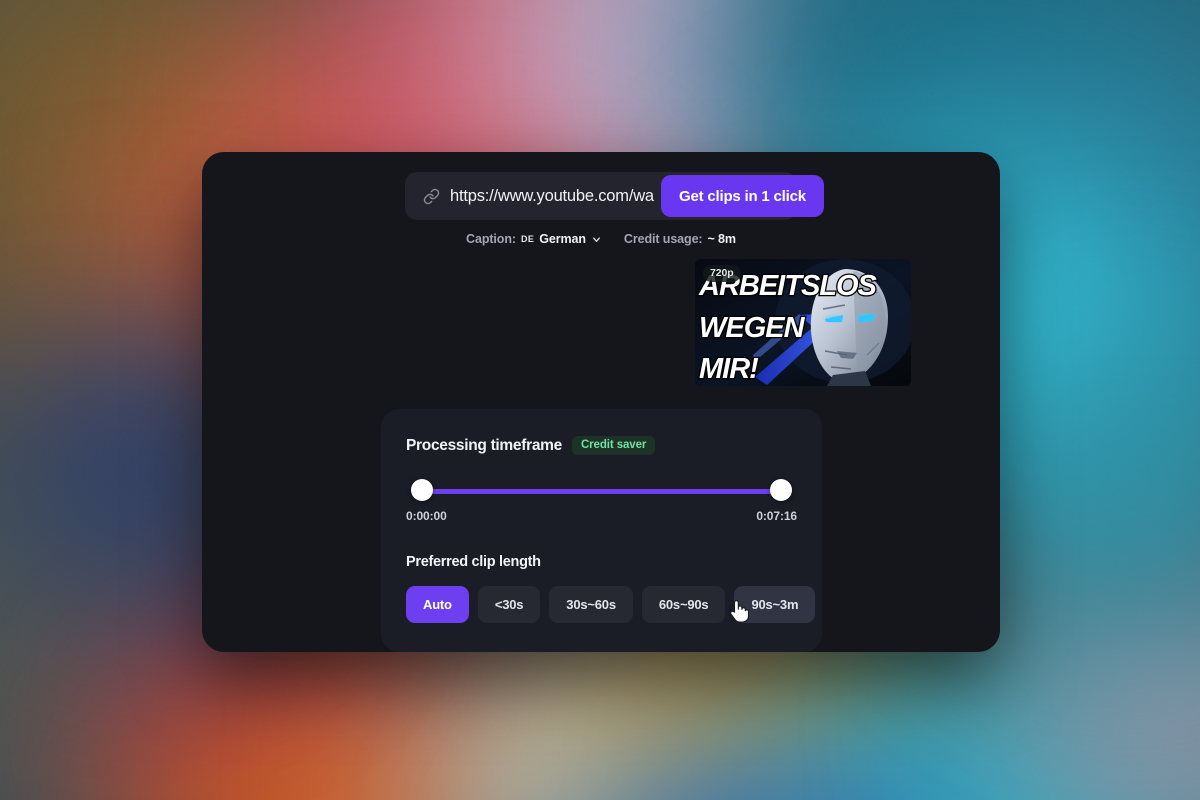  I want to click on credit-saver-badge: Credit saver, so click(613, 445).